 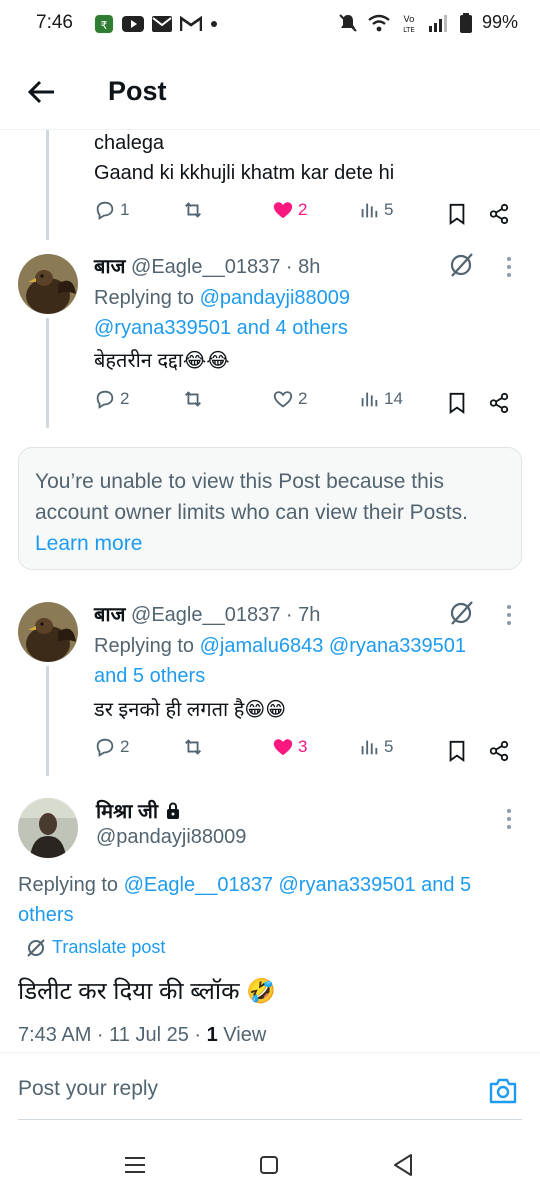 I want to click on author-row: बाज @Eagle__01837 · 7h, so click(x=207, y=613).